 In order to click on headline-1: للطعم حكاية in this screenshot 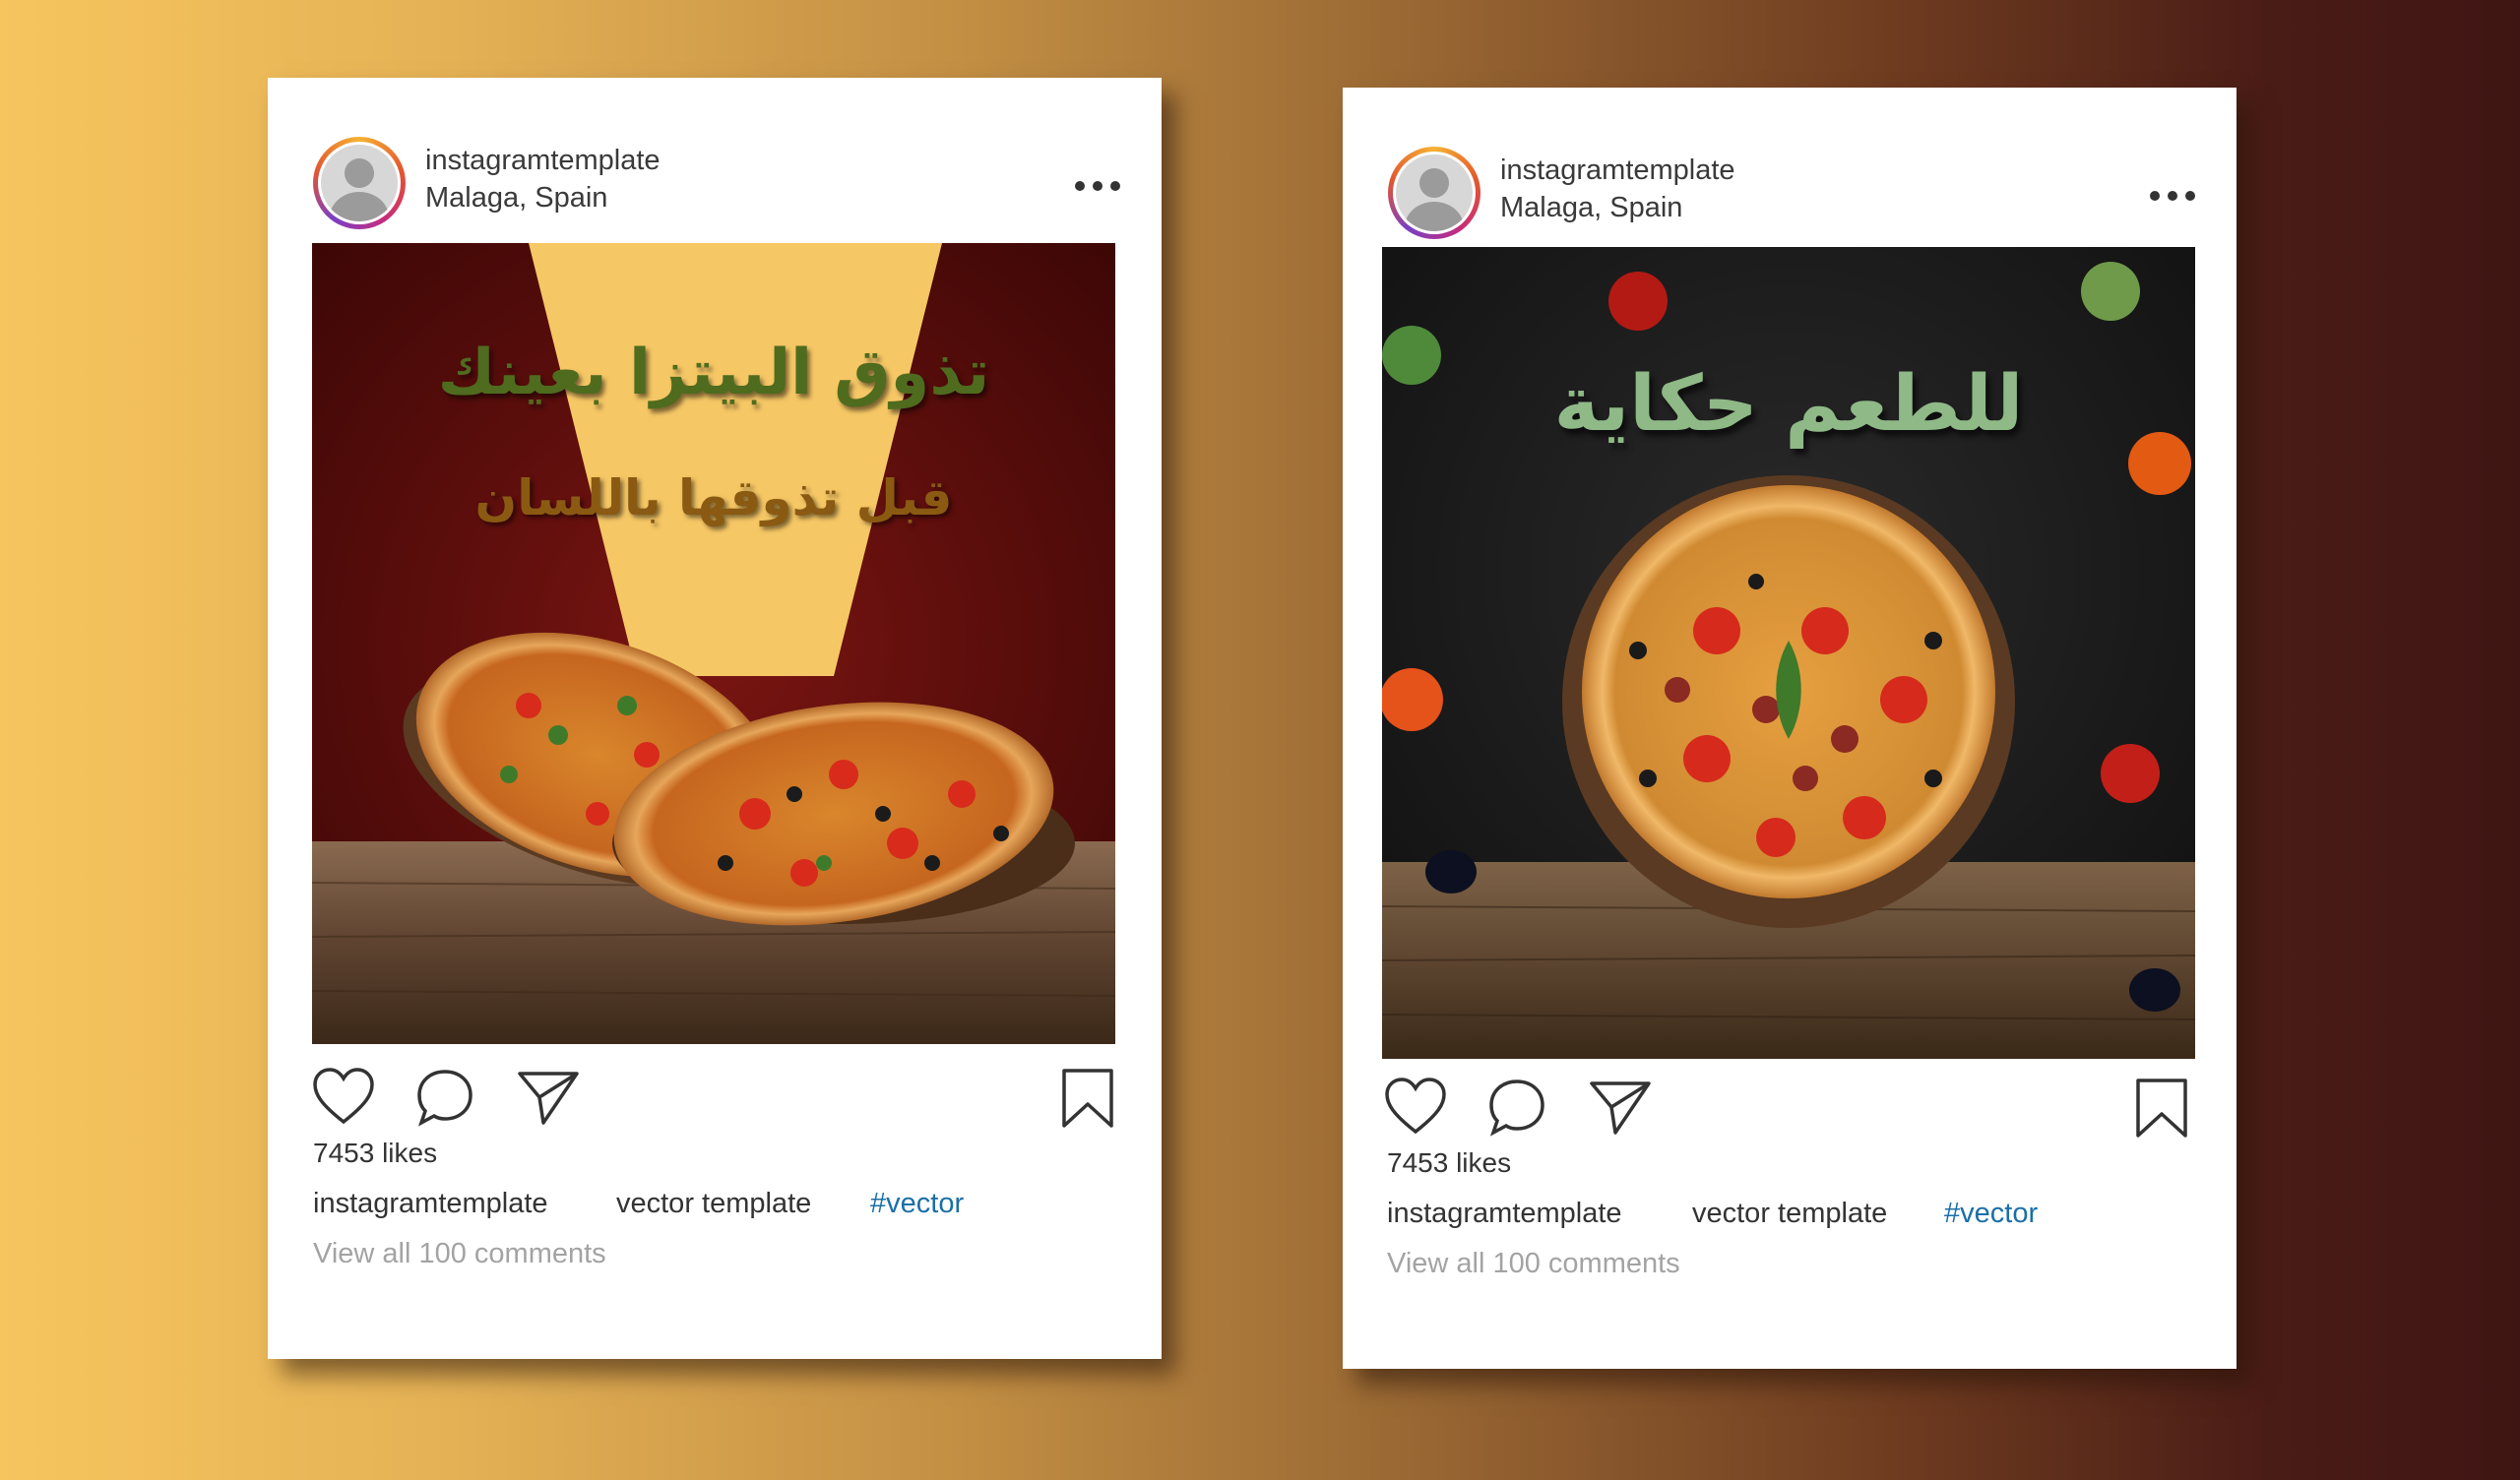, I will do `click(1788, 405)`.